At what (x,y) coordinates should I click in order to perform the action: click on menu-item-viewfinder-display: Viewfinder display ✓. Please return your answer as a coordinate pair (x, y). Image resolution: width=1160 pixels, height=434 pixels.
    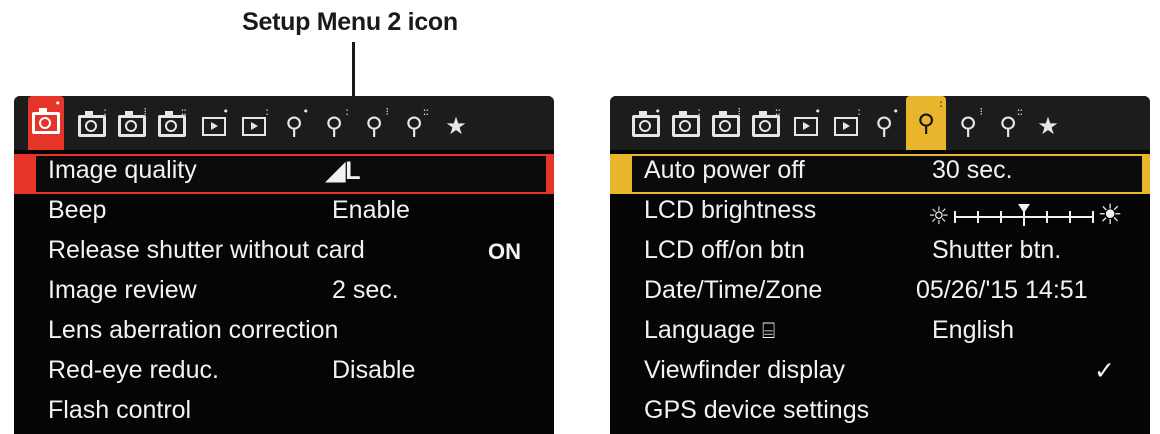
    Looking at the image, I should click on (880, 374).